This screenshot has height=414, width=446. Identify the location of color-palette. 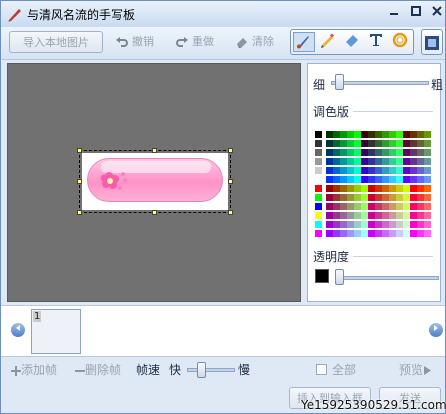
(376, 186).